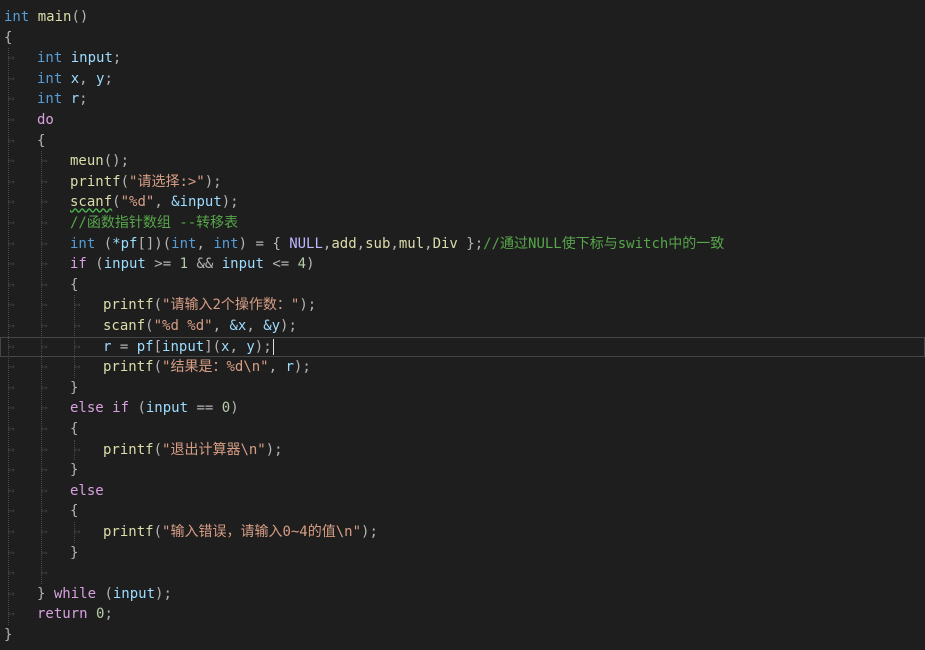 Image resolution: width=925 pixels, height=650 pixels. Describe the element at coordinates (205, 408) in the screenshot. I see `code-token: ==` at that location.